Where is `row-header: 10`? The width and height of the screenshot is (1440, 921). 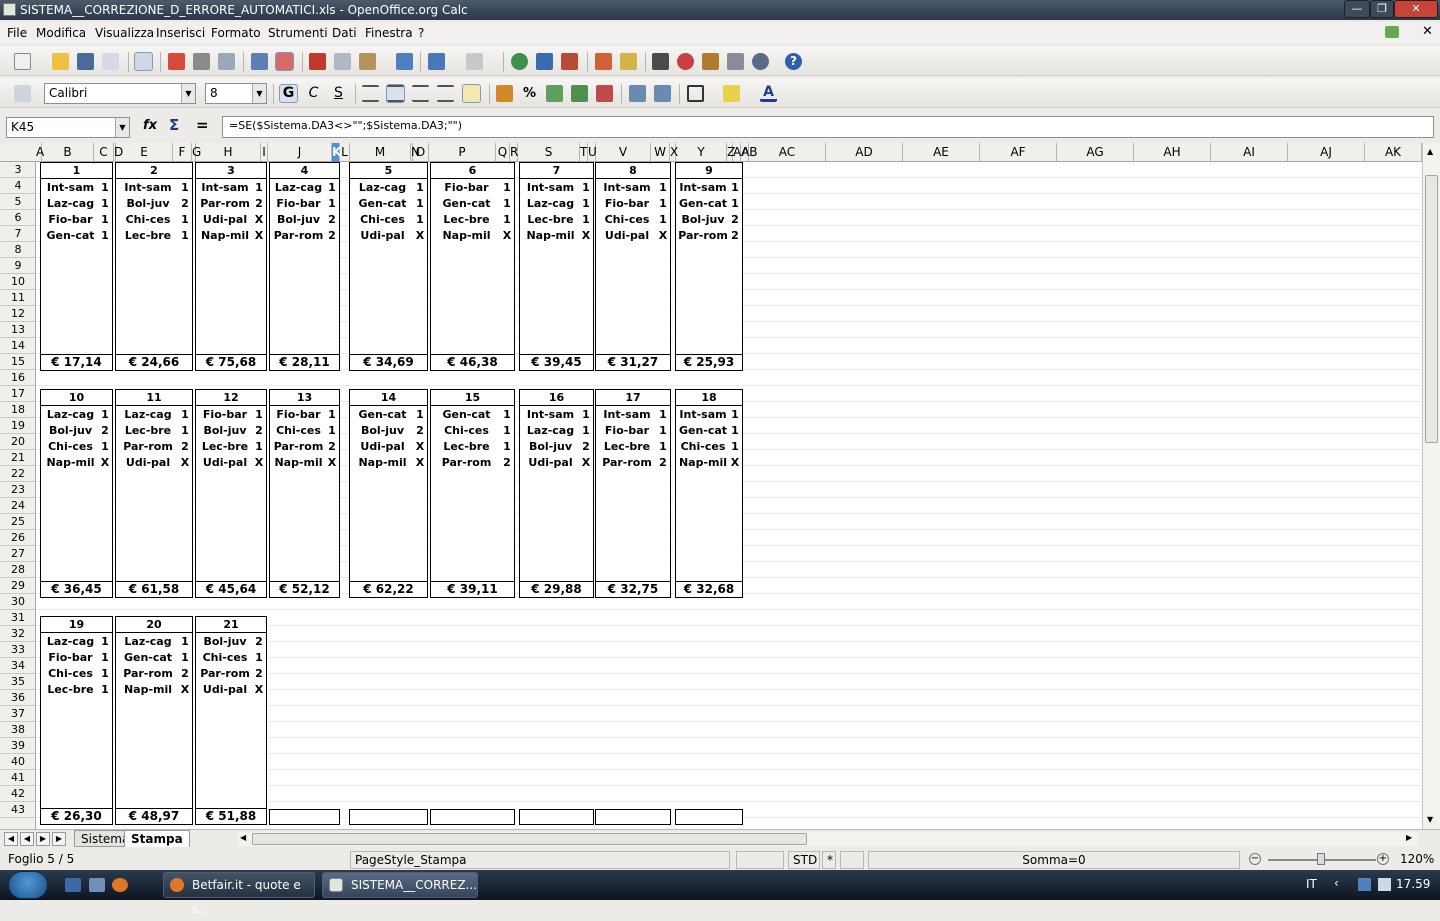 row-header: 10 is located at coordinates (18, 282).